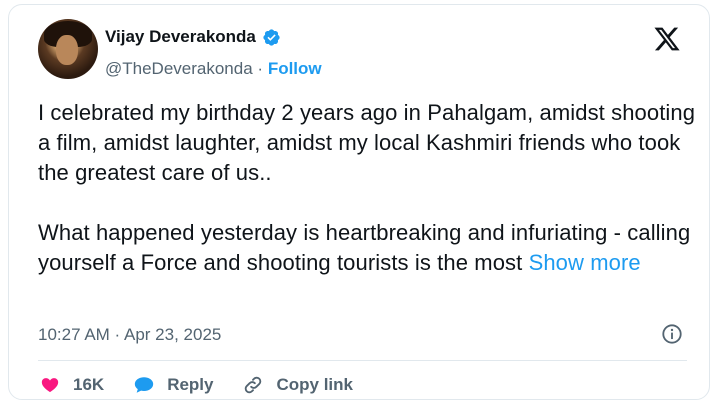  I want to click on avatar, so click(68, 49).